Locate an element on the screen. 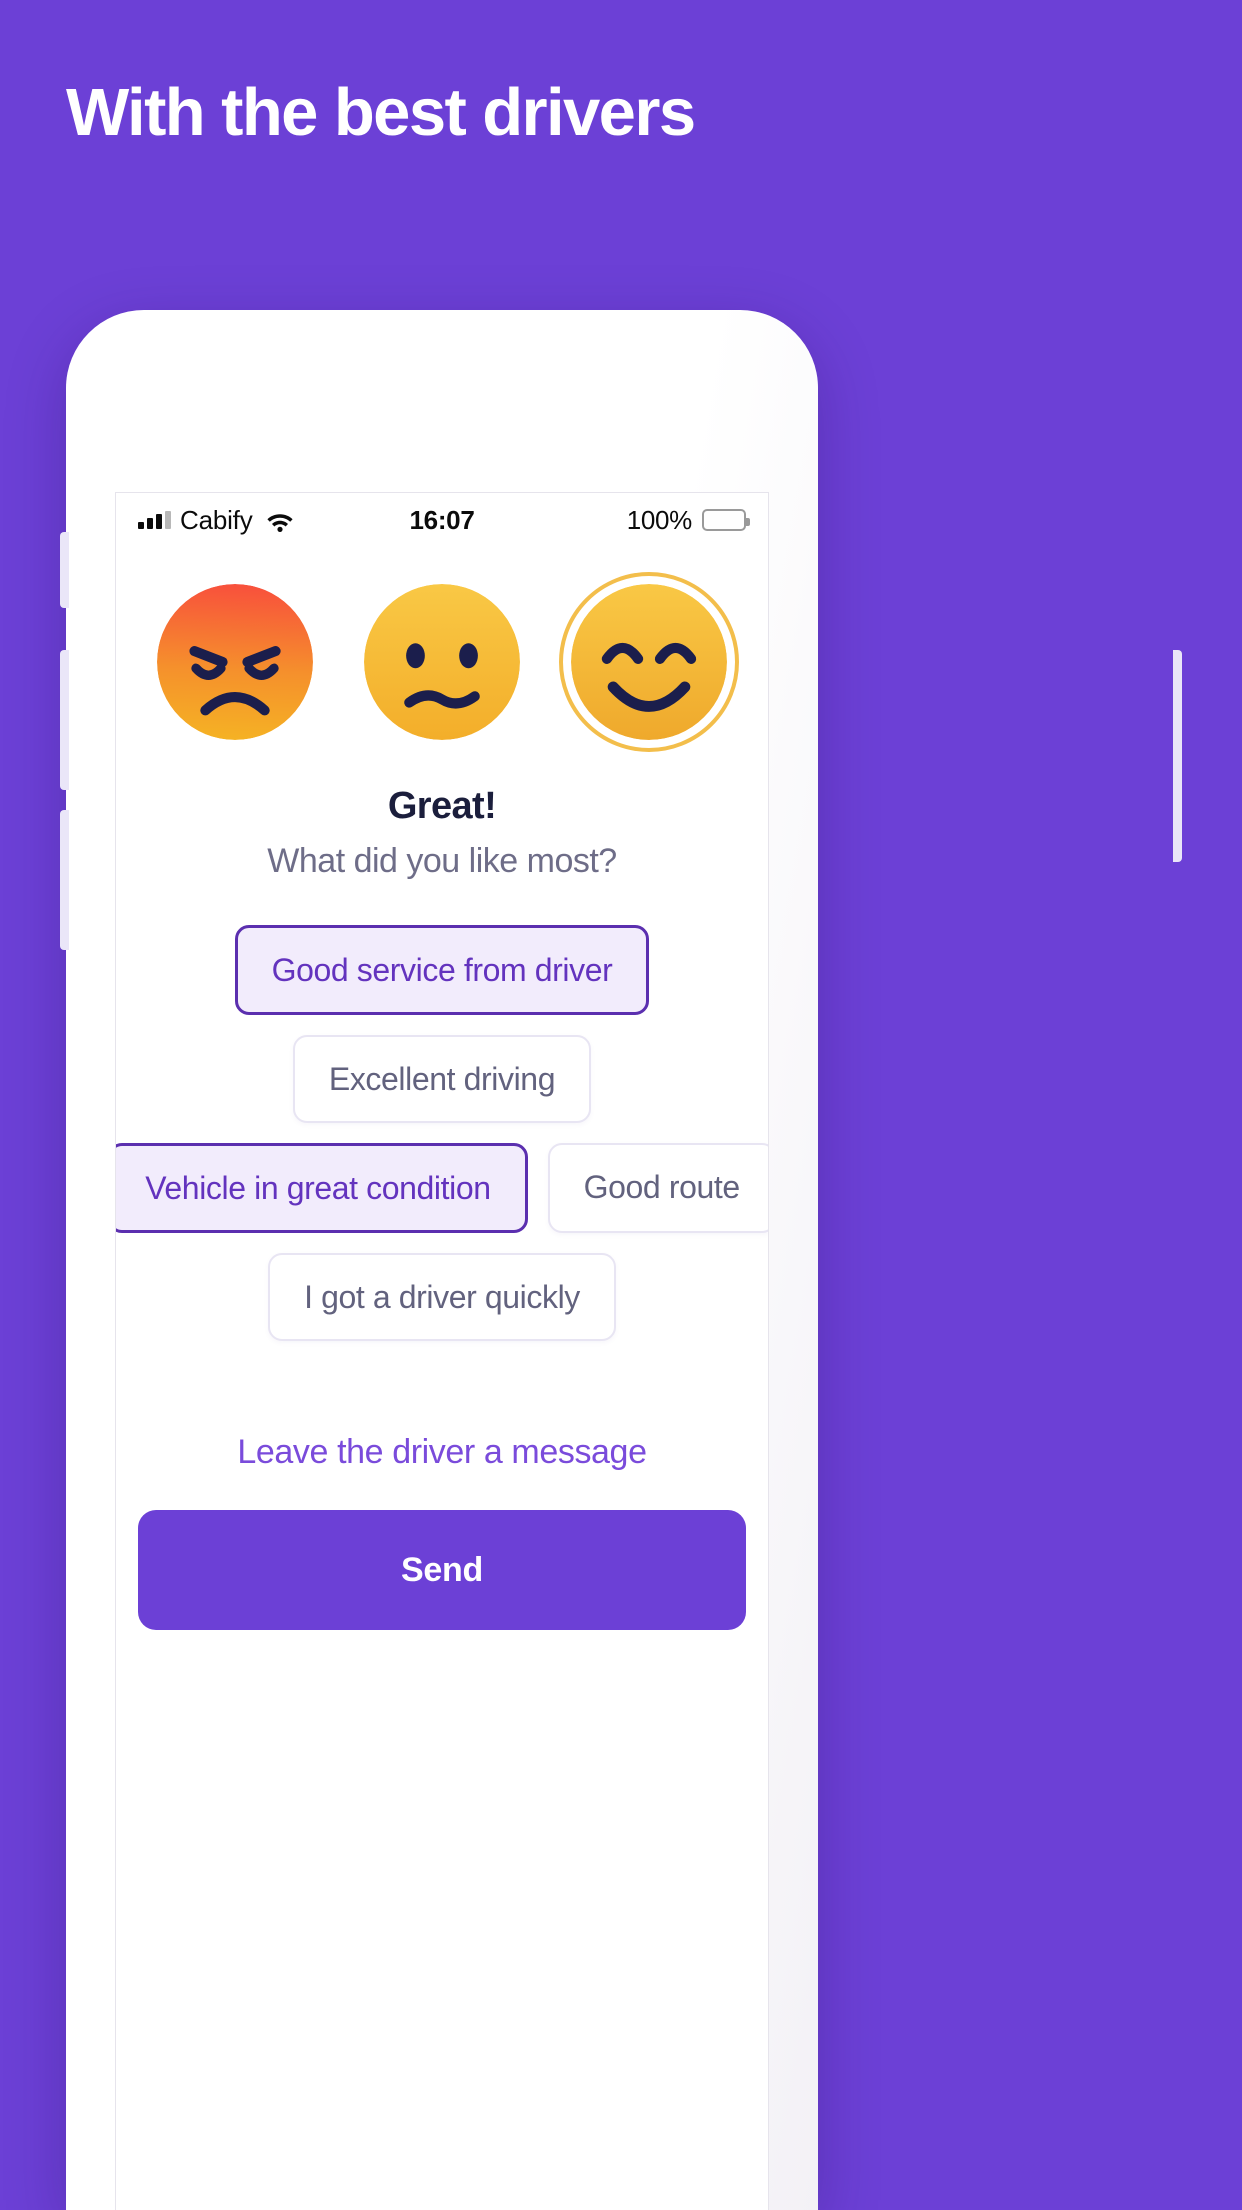  rating-option-neutral-face is located at coordinates (442, 662).